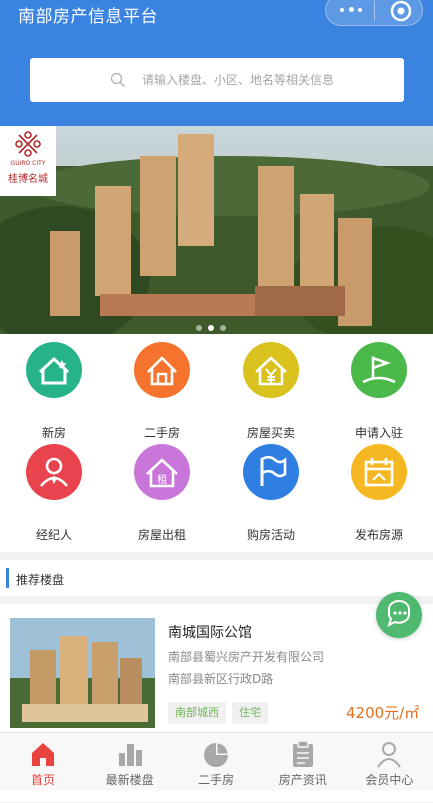 The height and width of the screenshot is (803, 433). Describe the element at coordinates (378, 535) in the screenshot. I see `menu-item-label: 发布房源` at that location.